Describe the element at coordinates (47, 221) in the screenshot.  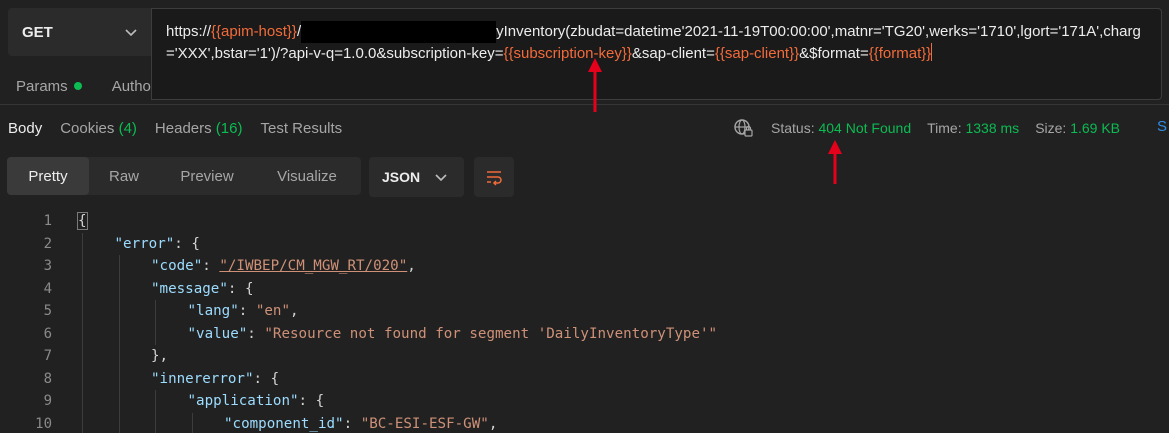
I see `line-number: 1` at that location.